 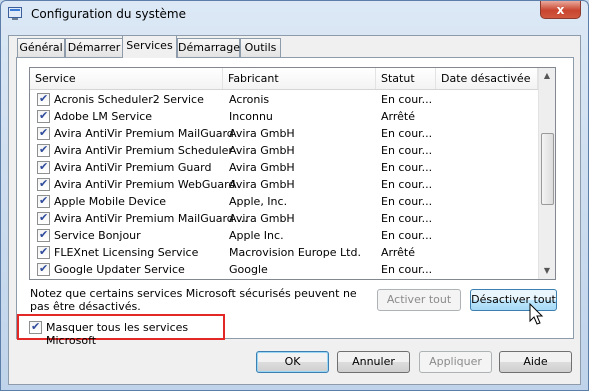 I want to click on column-header-date: Date désactivée, so click(x=487, y=78).